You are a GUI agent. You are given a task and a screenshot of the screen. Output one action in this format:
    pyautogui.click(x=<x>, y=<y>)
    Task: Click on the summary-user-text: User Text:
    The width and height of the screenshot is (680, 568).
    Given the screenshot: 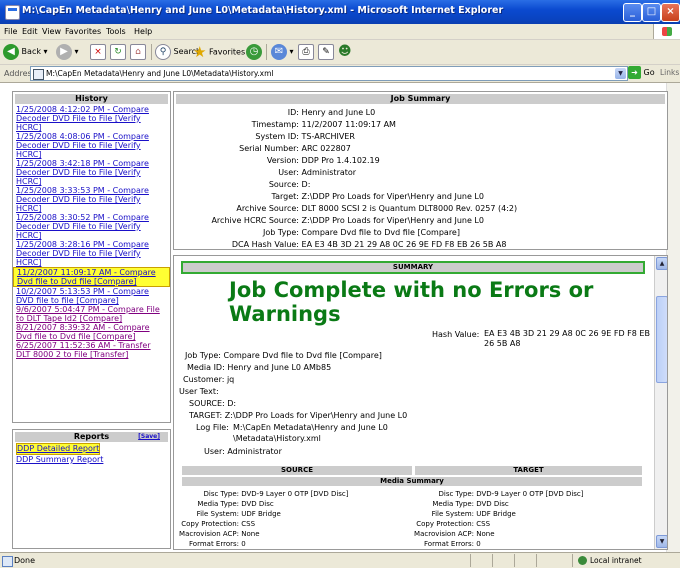 What is the action you would take?
    pyautogui.click(x=199, y=391)
    